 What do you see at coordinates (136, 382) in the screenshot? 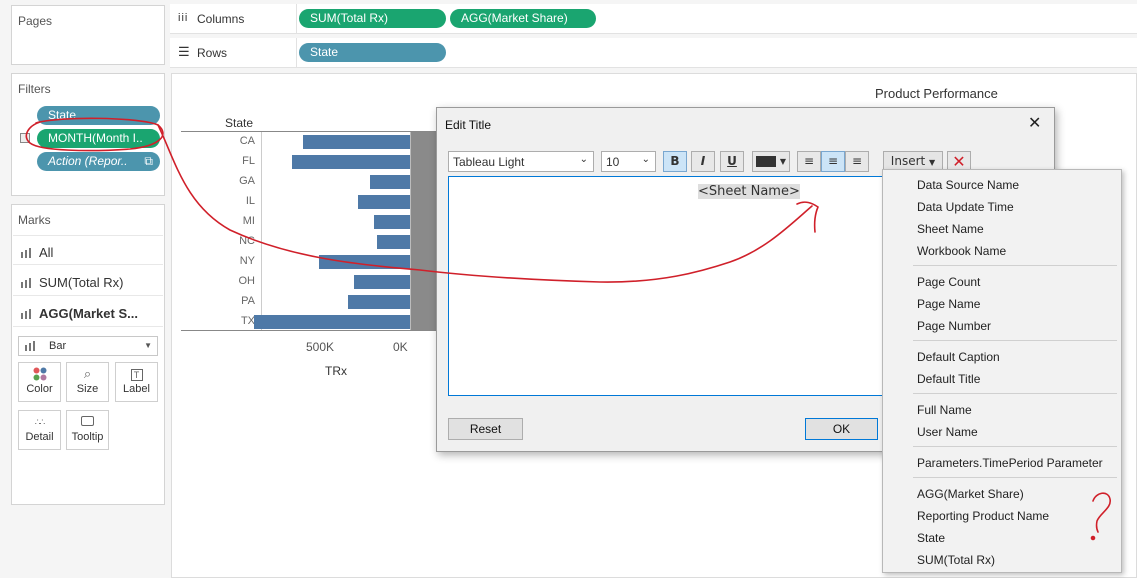
I see `label-card: T Label` at bounding box center [136, 382].